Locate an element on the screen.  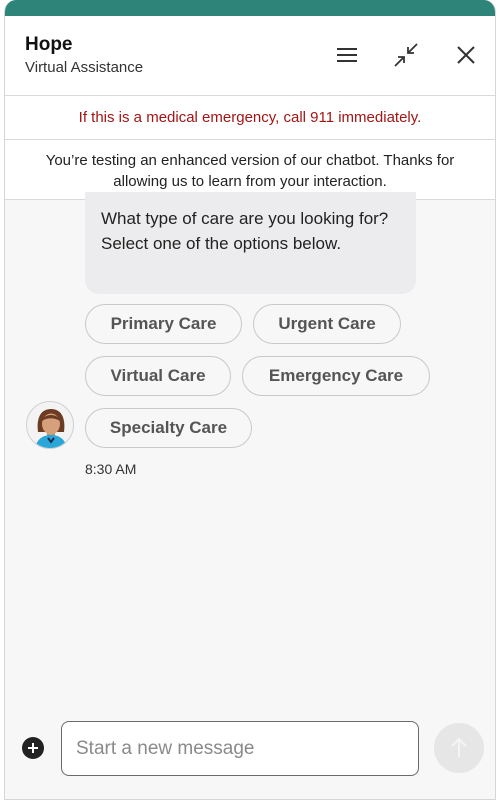
option-specialty-care: Specialty Care is located at coordinates (168, 428).